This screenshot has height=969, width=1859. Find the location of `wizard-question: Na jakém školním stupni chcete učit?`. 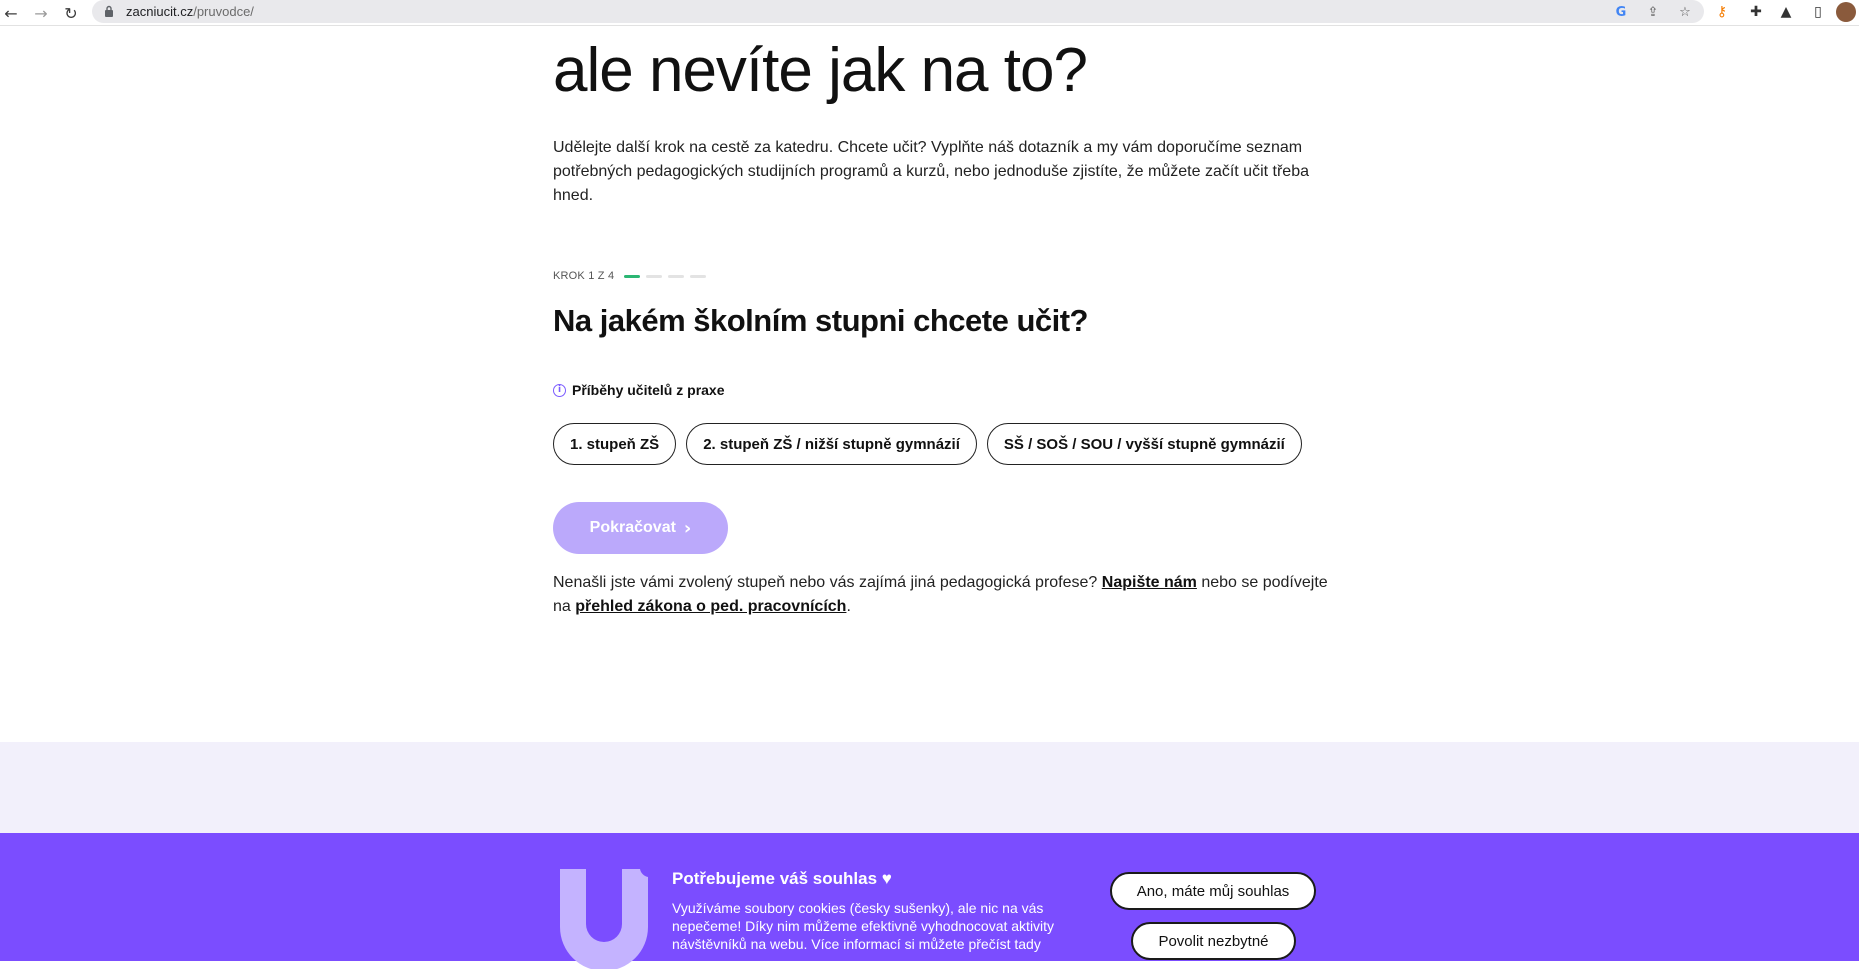

wizard-question: Na jakém školním stupni chcete učit? is located at coordinates (821, 320).